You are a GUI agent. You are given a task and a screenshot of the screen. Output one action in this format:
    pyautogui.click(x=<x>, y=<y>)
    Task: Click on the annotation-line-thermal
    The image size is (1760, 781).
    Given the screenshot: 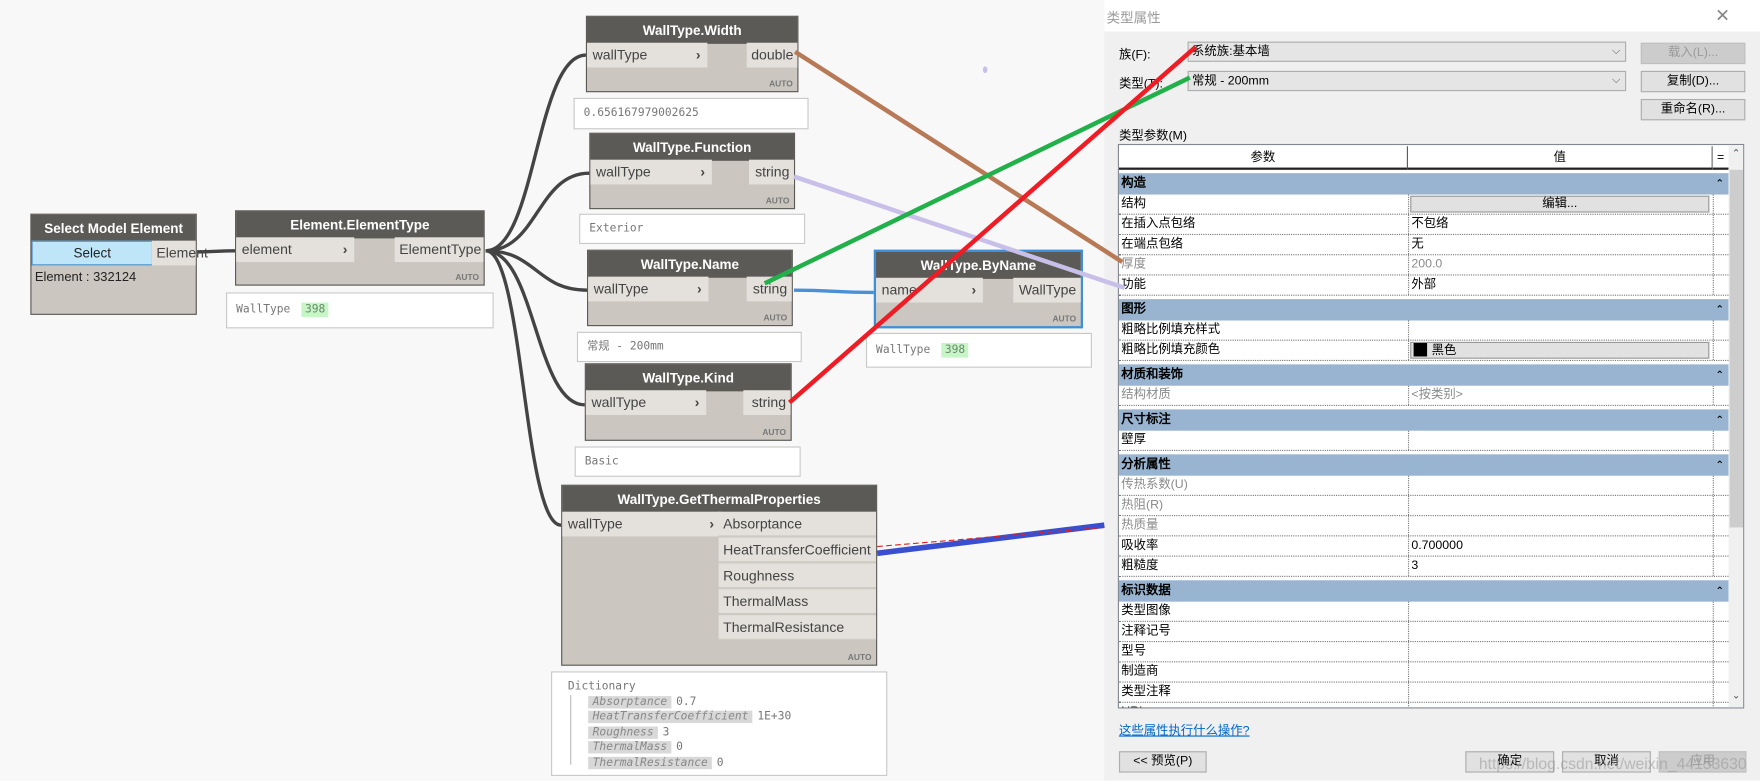 What is the action you would take?
    pyautogui.click(x=990, y=539)
    